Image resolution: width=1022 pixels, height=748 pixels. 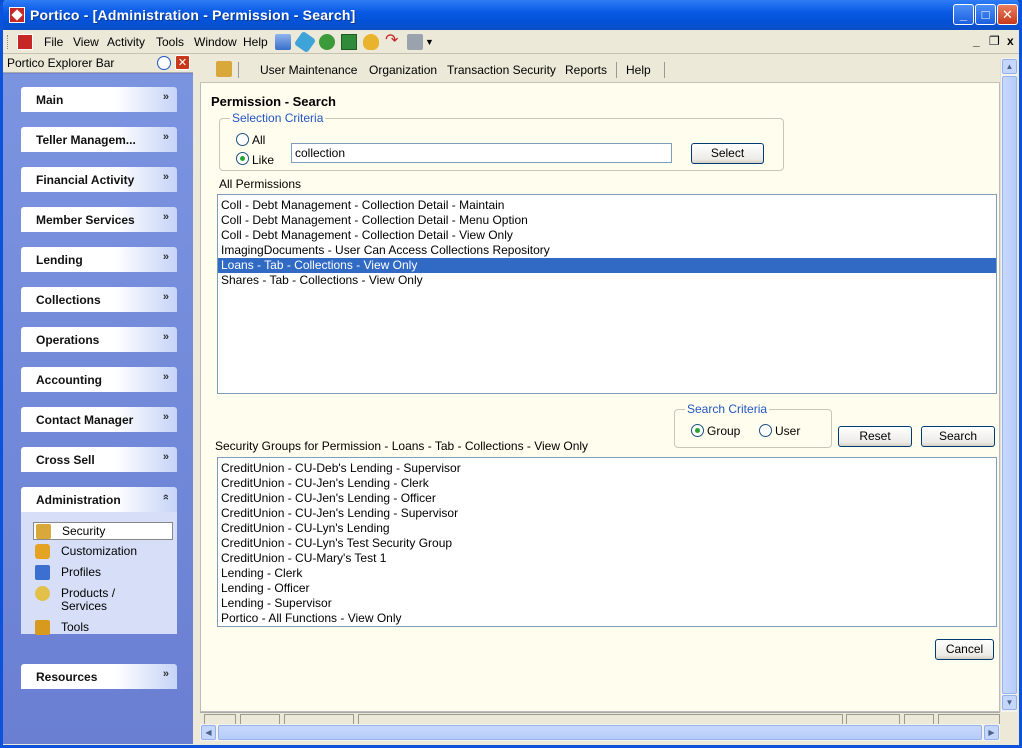 I want to click on members-icon, so click(x=283, y=42).